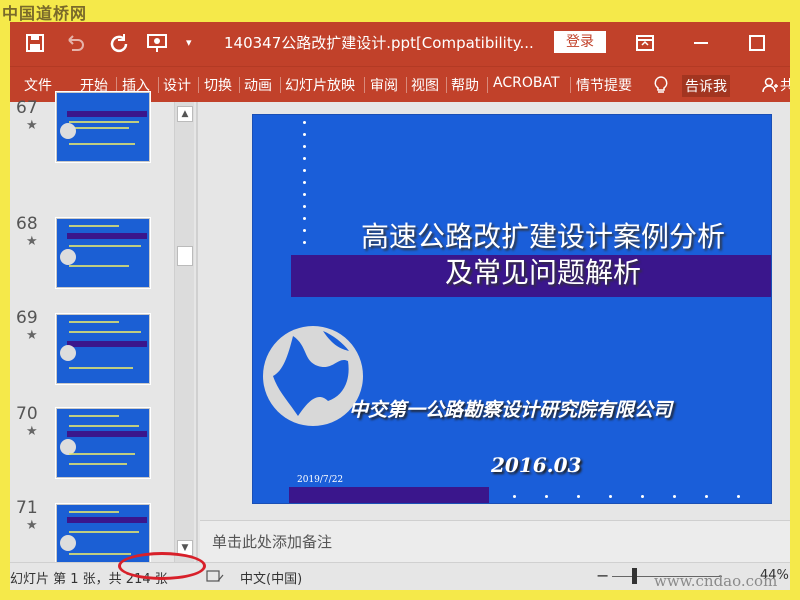 This screenshot has height=600, width=800. Describe the element at coordinates (495, 541) in the screenshot. I see `notes-pane: 单击此处添加备注` at that location.